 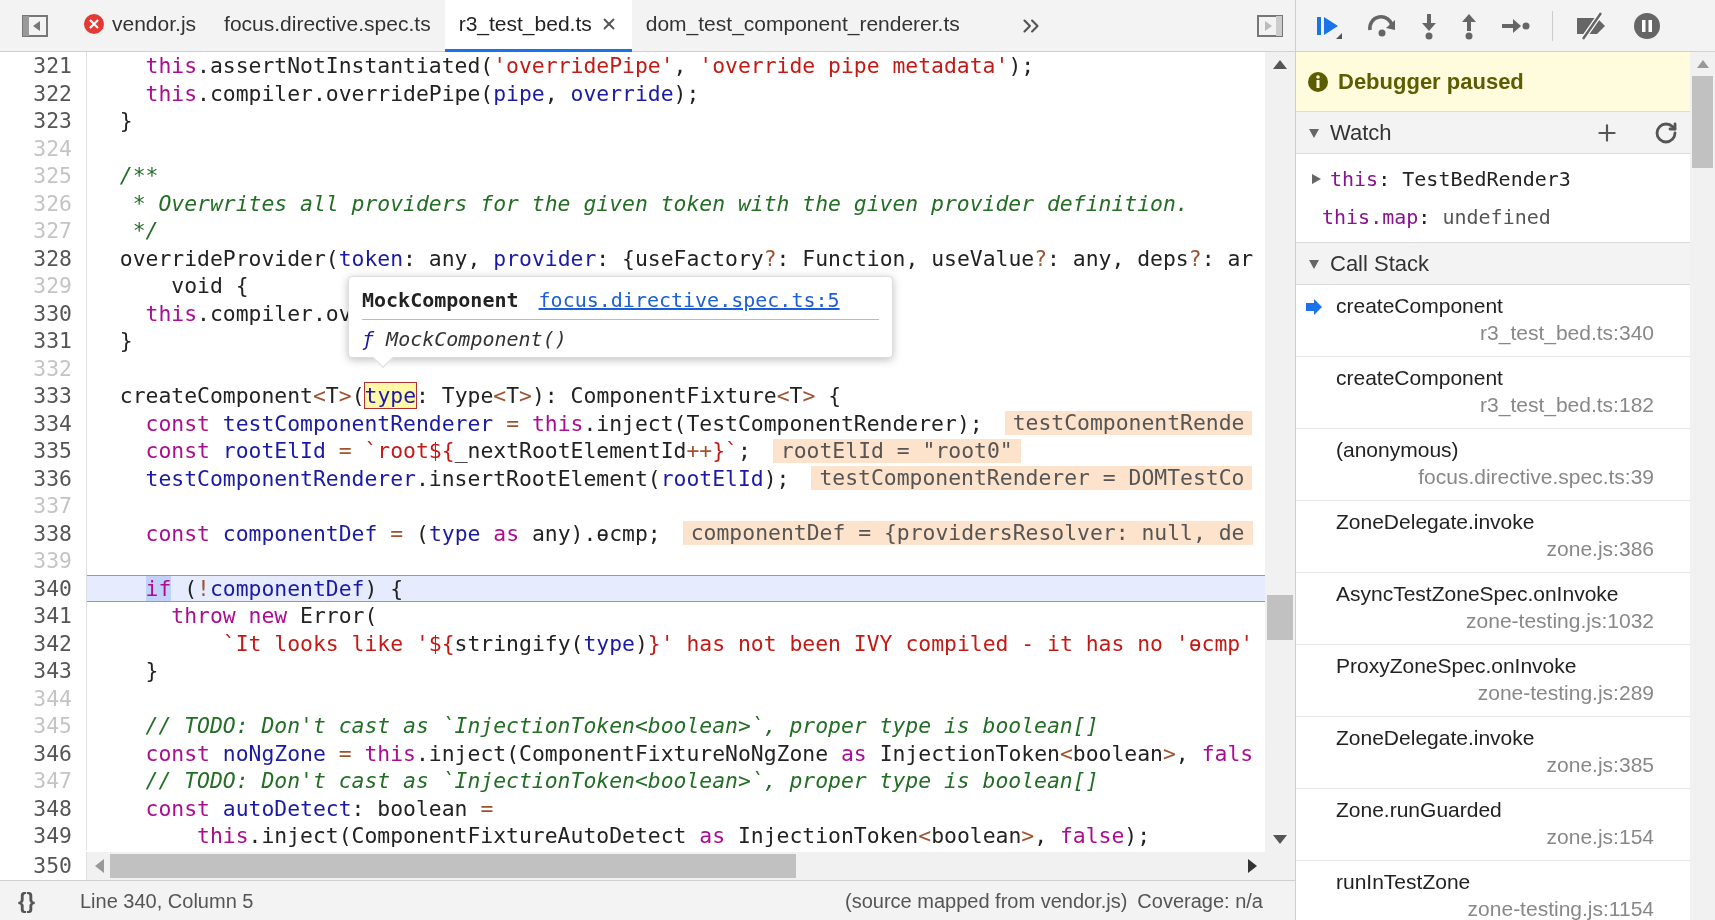 I want to click on info-icon, so click(x=1318, y=81).